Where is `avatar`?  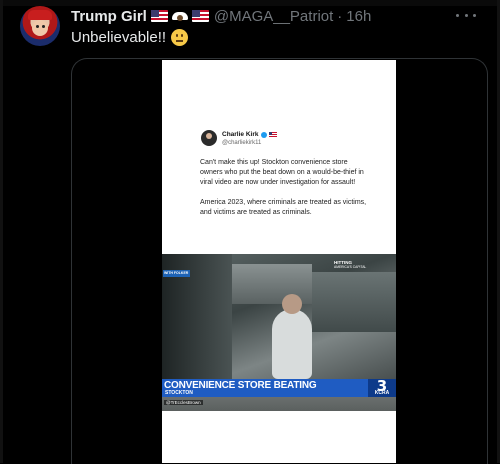
avatar is located at coordinates (40, 26).